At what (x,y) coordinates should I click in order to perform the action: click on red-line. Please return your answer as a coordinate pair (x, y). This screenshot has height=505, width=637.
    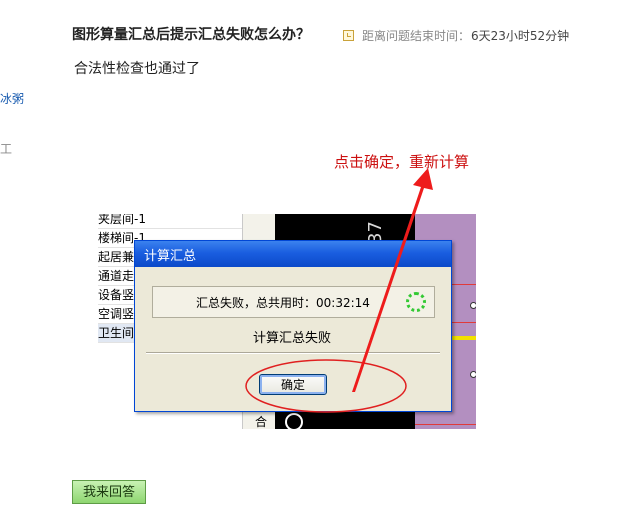
    Looking at the image, I should click on (445, 424).